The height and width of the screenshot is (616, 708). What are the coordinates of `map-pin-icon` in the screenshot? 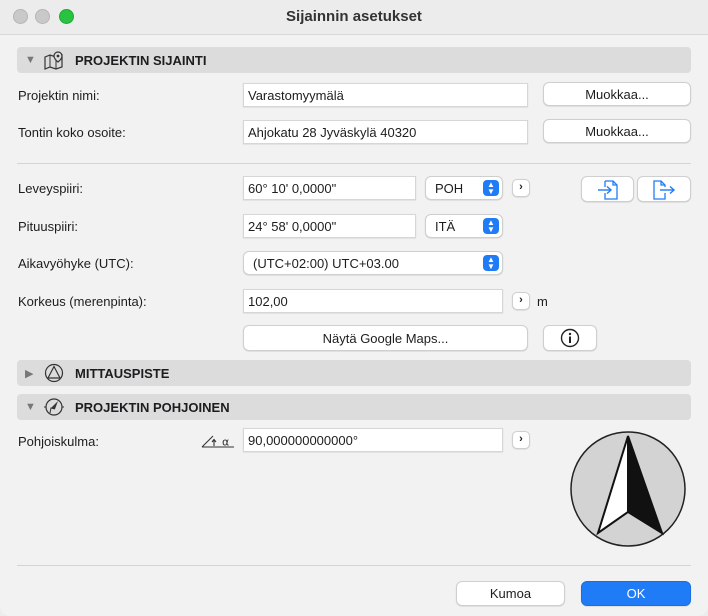 It's located at (53, 60).